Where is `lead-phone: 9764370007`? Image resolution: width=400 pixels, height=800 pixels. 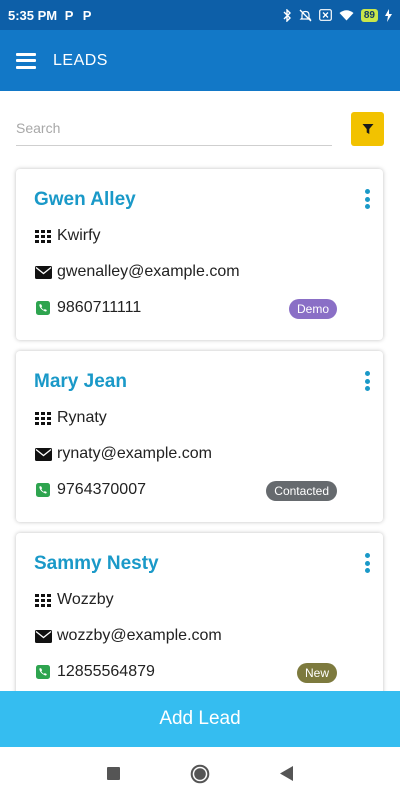 lead-phone: 9764370007 is located at coordinates (101, 490).